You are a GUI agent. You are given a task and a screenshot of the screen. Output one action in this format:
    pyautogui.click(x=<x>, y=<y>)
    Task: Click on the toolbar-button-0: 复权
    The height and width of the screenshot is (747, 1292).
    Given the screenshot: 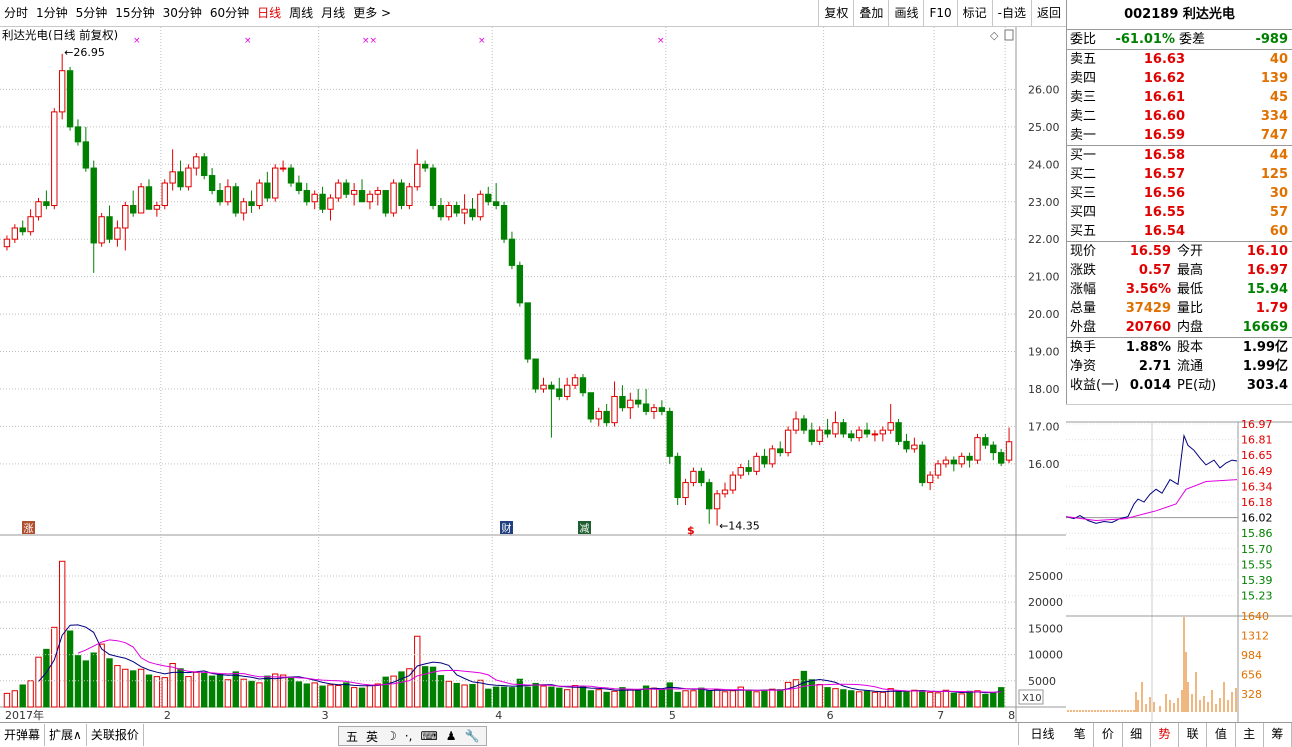 What is the action you would take?
    pyautogui.click(x=835, y=13)
    